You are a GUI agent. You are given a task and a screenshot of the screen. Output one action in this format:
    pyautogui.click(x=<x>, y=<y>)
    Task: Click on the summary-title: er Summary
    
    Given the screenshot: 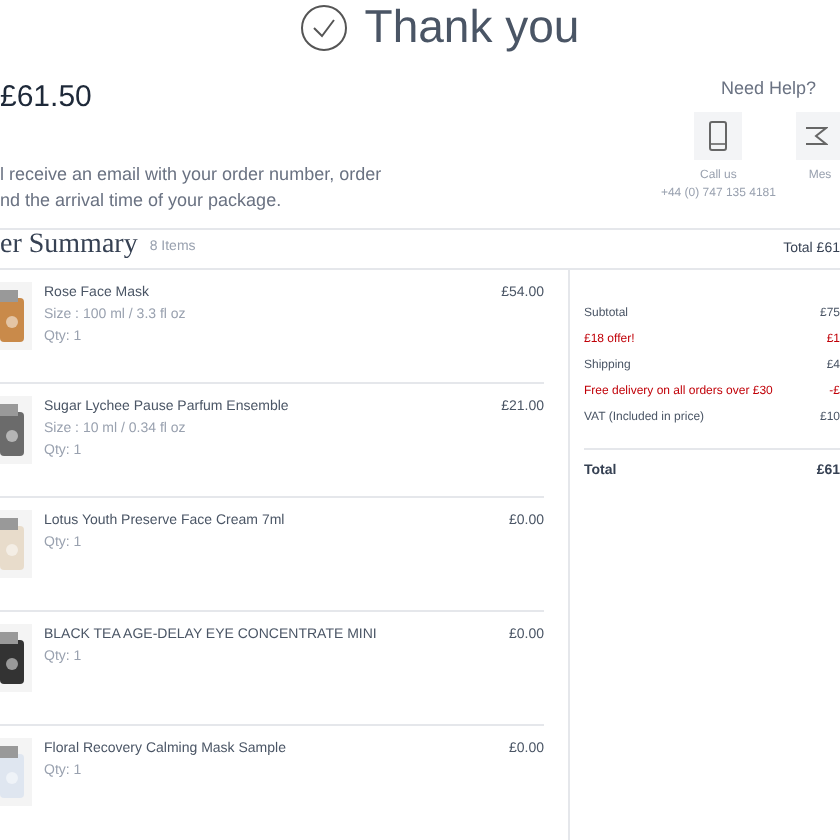 What is the action you would take?
    pyautogui.click(x=69, y=246)
    